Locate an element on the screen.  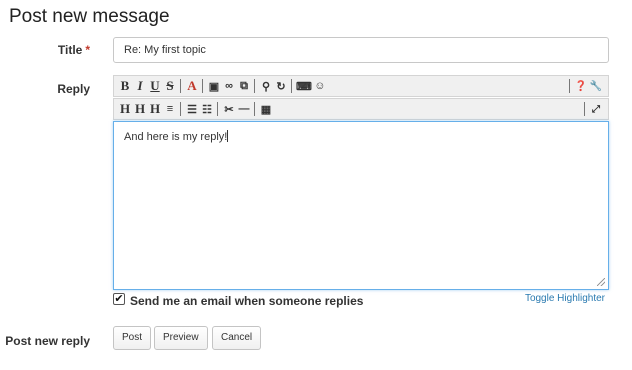
keyboard-icon: ⌨ is located at coordinates (304, 86).